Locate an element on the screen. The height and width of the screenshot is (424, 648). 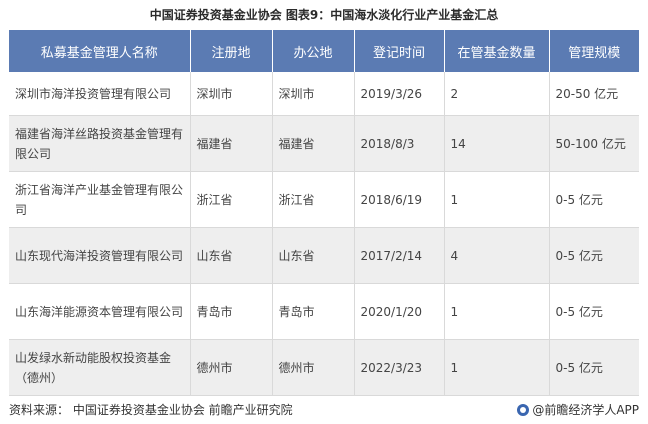
fund-count-cell: 14 is located at coordinates (497, 143).